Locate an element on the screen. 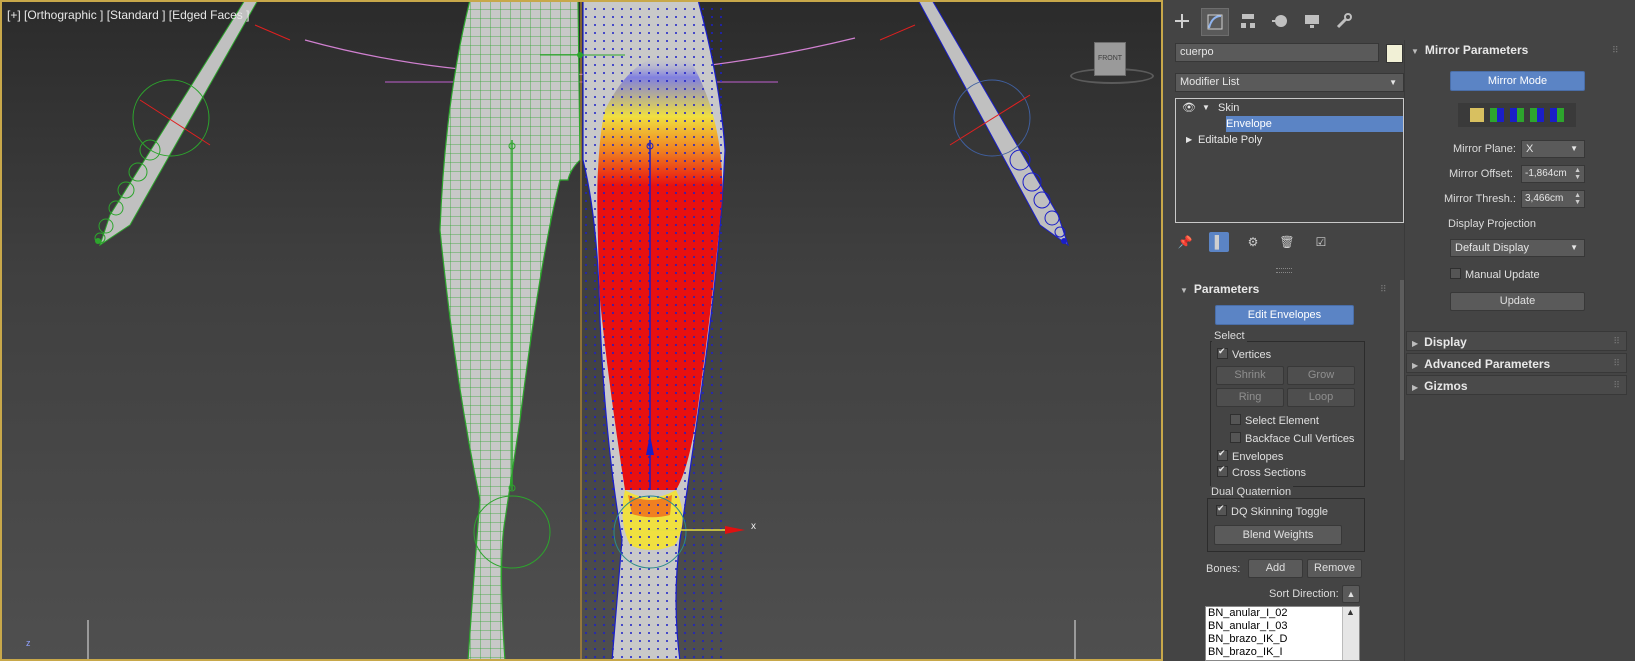  modifier-stack: 👁 ▼ Skin Envelope ▶ Editable Poly is located at coordinates (1289, 160).